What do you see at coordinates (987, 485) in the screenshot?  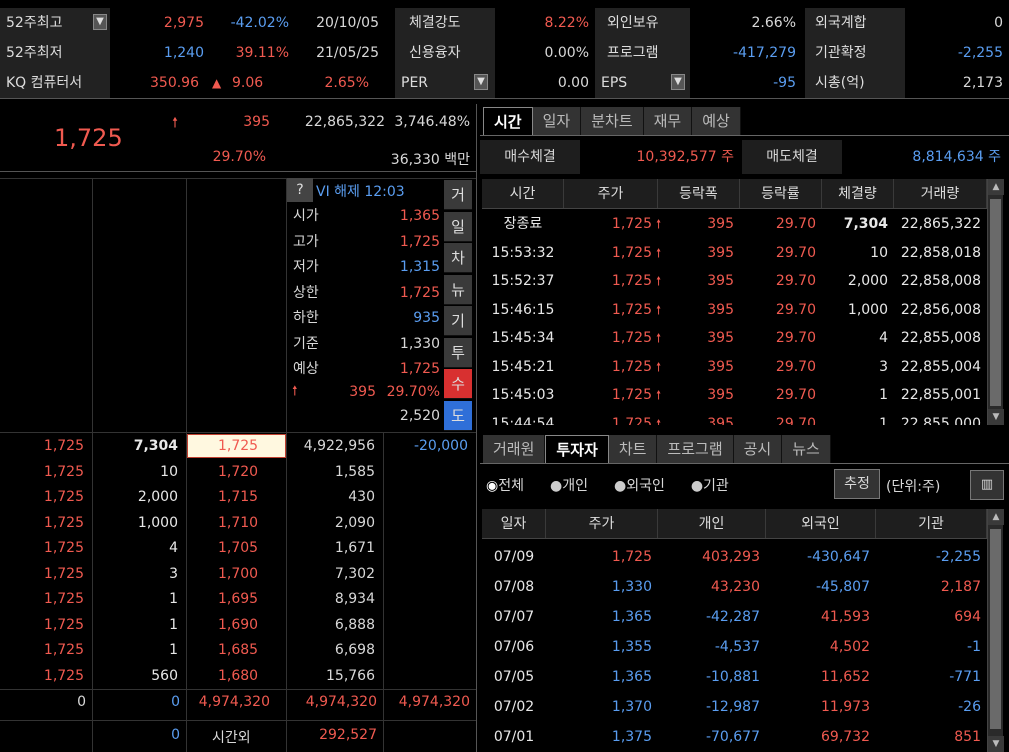 I see `chart-toggle-icon: ▥` at bounding box center [987, 485].